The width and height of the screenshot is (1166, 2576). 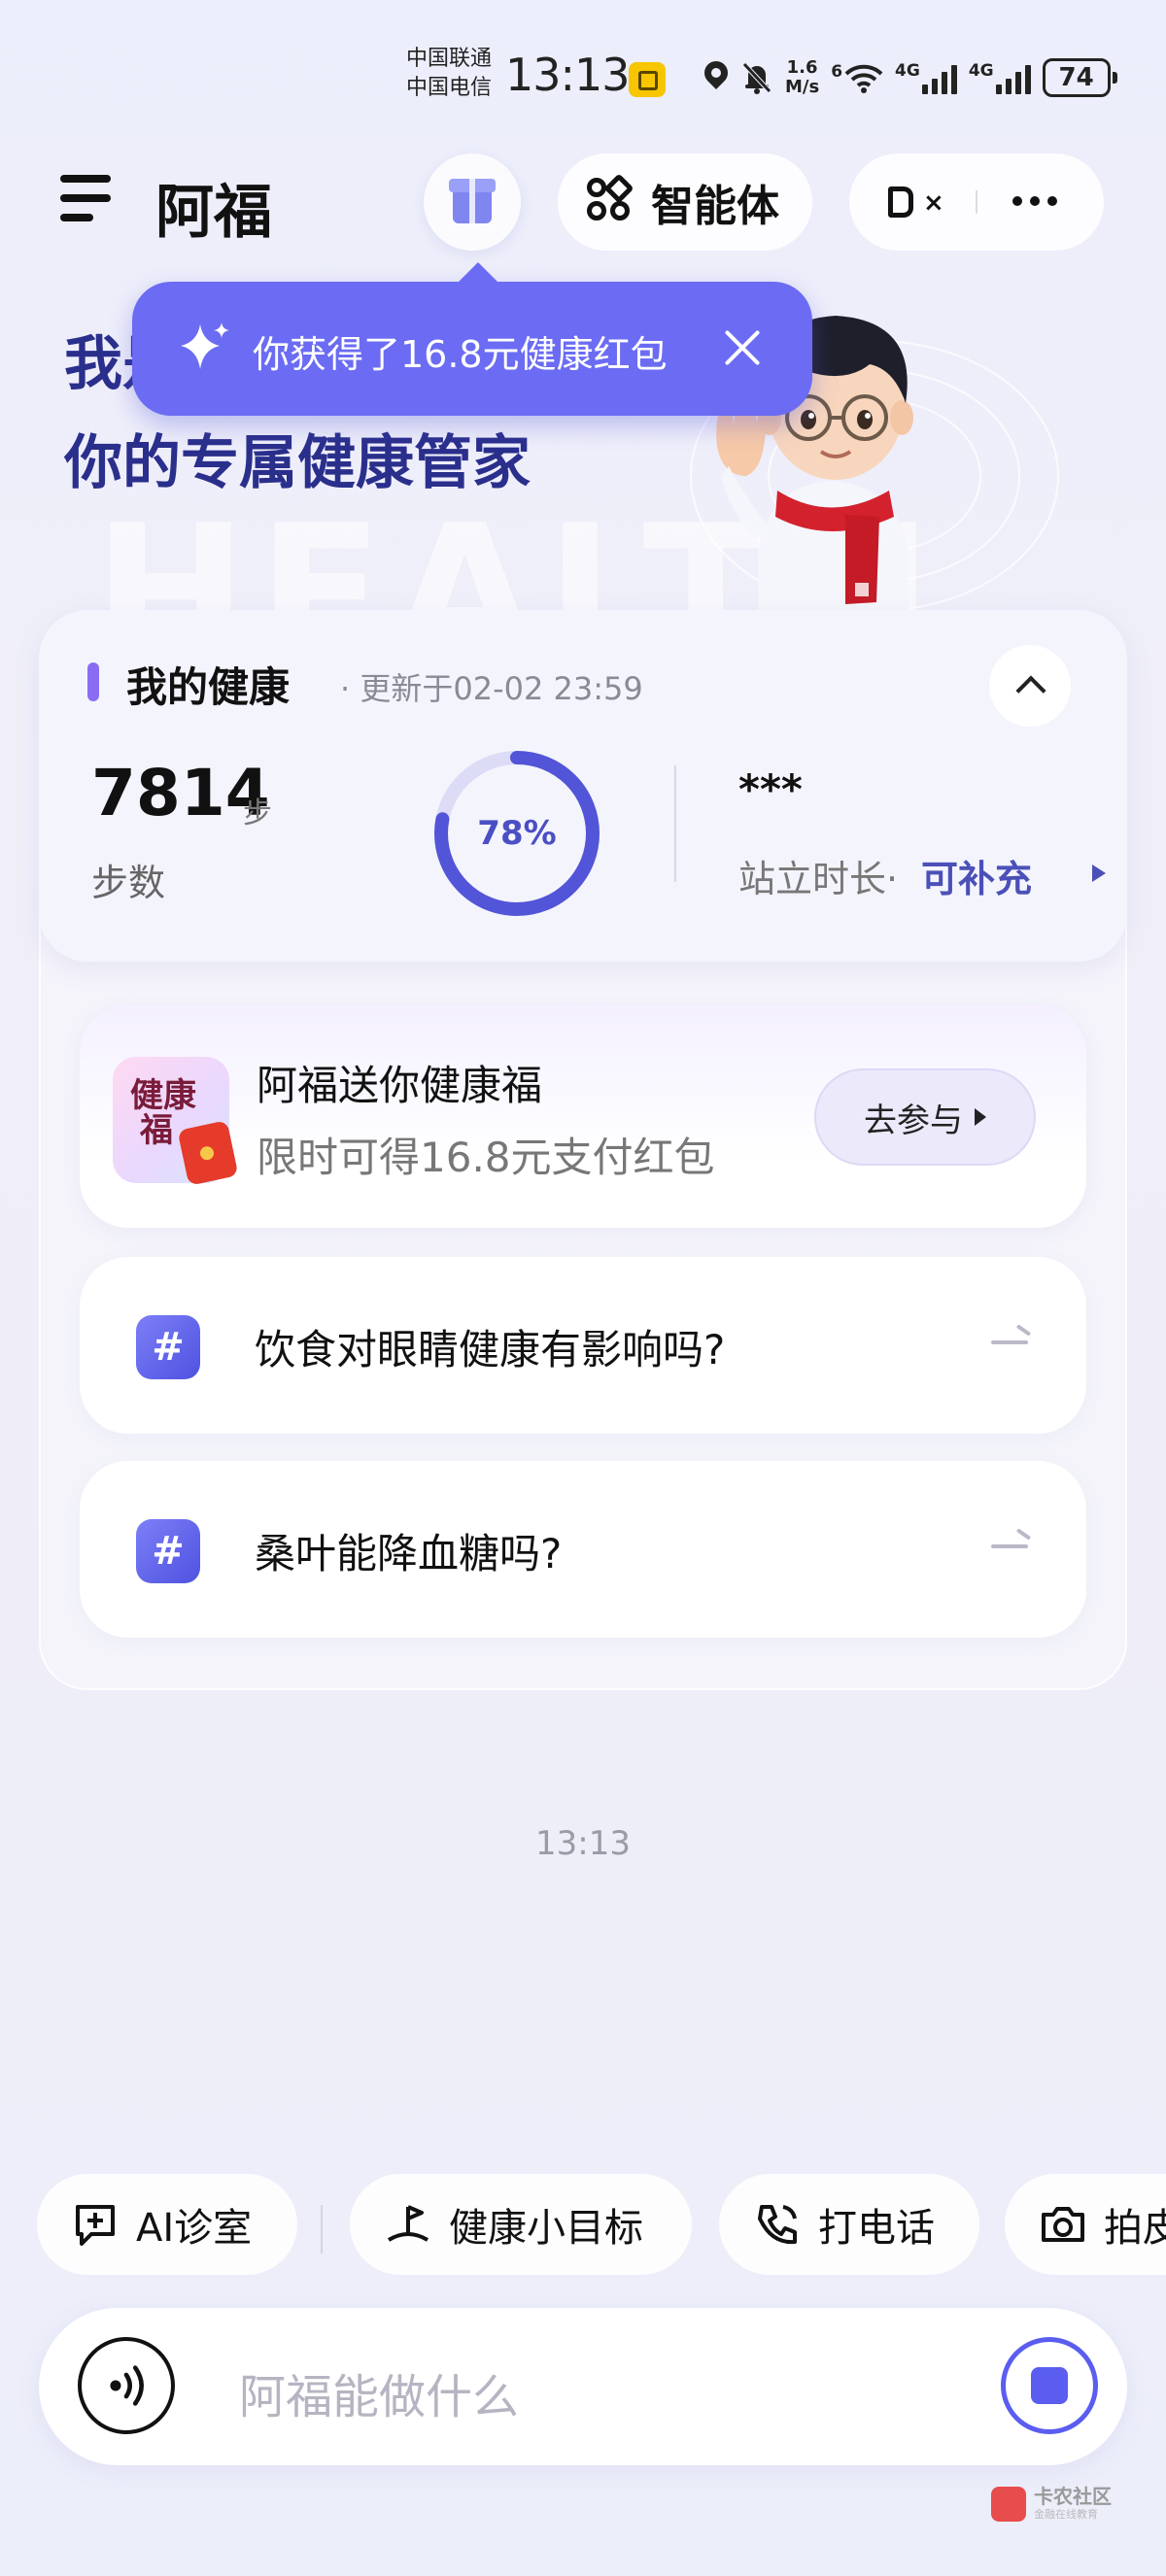 What do you see at coordinates (486, 1157) in the screenshot?
I see `promo-subtitle: 限时可得16.8元支付红包` at bounding box center [486, 1157].